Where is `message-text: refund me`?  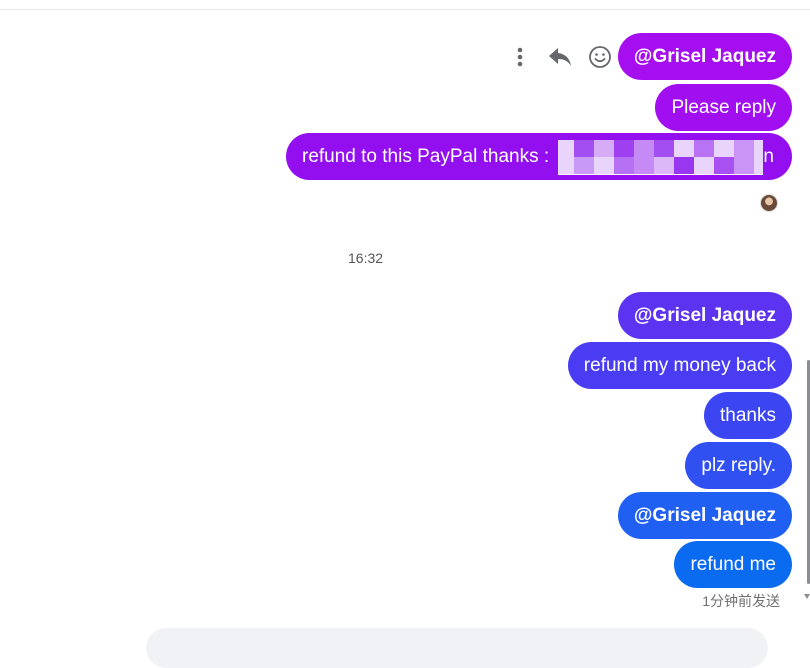 message-text: refund me is located at coordinates (733, 564).